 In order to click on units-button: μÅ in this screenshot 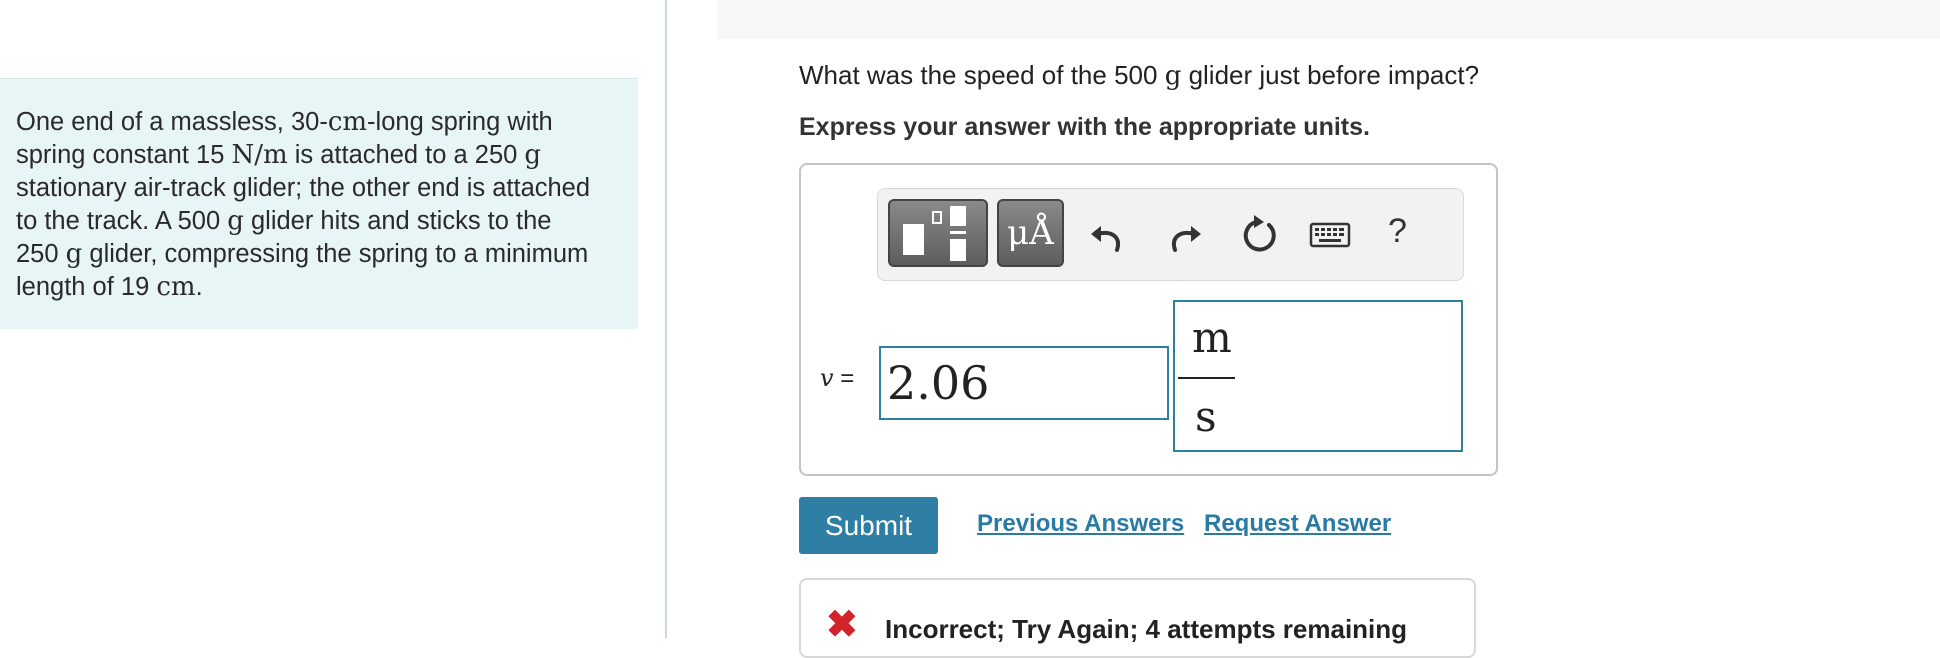, I will do `click(1030, 233)`.